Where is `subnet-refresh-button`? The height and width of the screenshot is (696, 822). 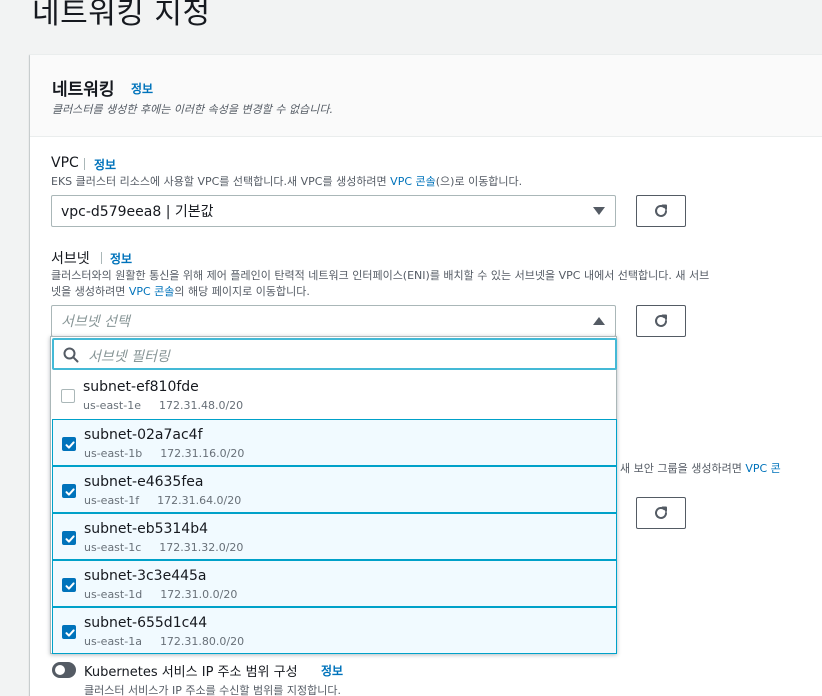
subnet-refresh-button is located at coordinates (661, 321).